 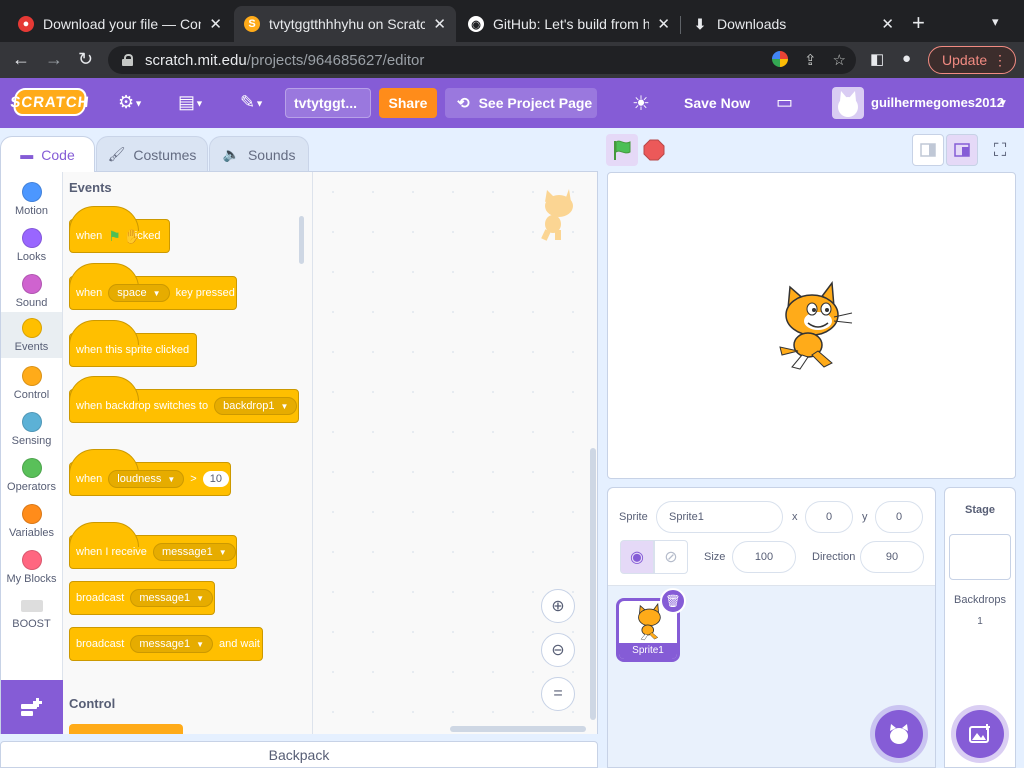 I want to click on account-chevron-down-icon: ▼, so click(x=1003, y=103).